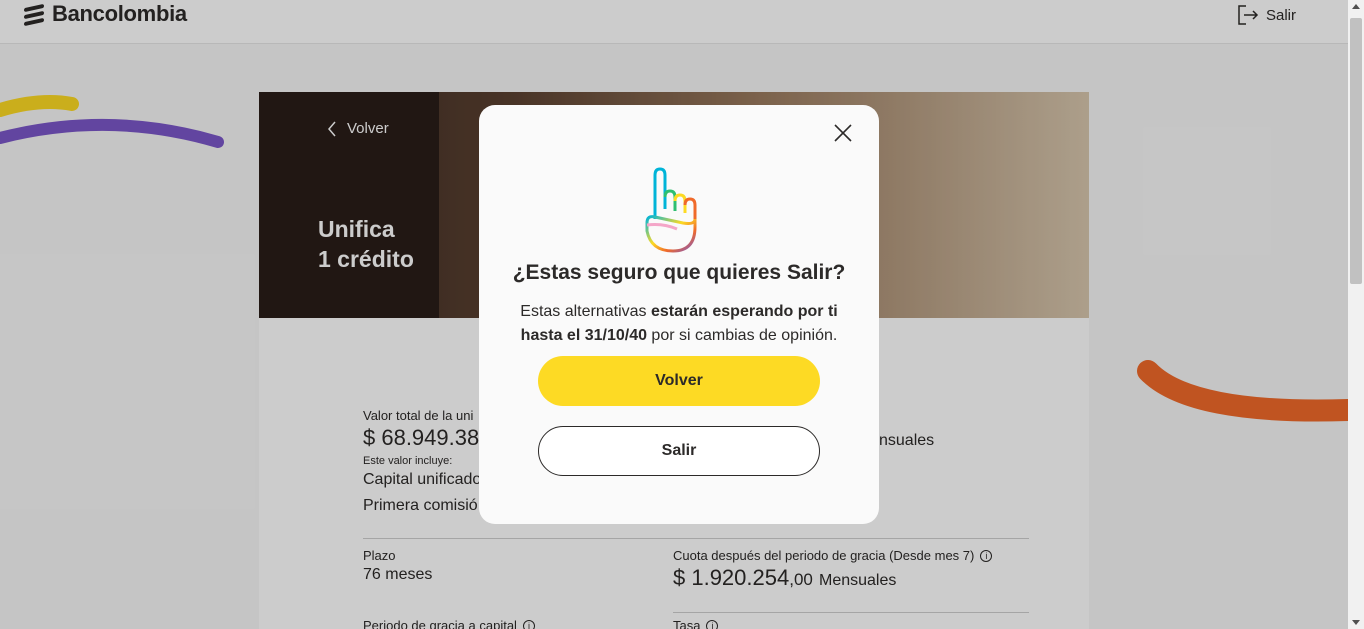 Image resolution: width=1364 pixels, height=629 pixels. What do you see at coordinates (1356, 6) in the screenshot?
I see `scroll-up-arrow-icon` at bounding box center [1356, 6].